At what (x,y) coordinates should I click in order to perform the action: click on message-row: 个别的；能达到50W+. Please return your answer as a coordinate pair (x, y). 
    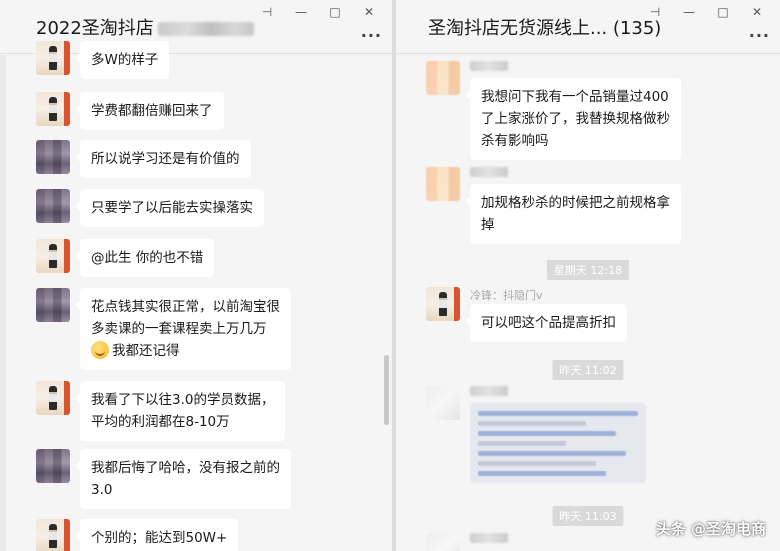
    Looking at the image, I should click on (137, 535).